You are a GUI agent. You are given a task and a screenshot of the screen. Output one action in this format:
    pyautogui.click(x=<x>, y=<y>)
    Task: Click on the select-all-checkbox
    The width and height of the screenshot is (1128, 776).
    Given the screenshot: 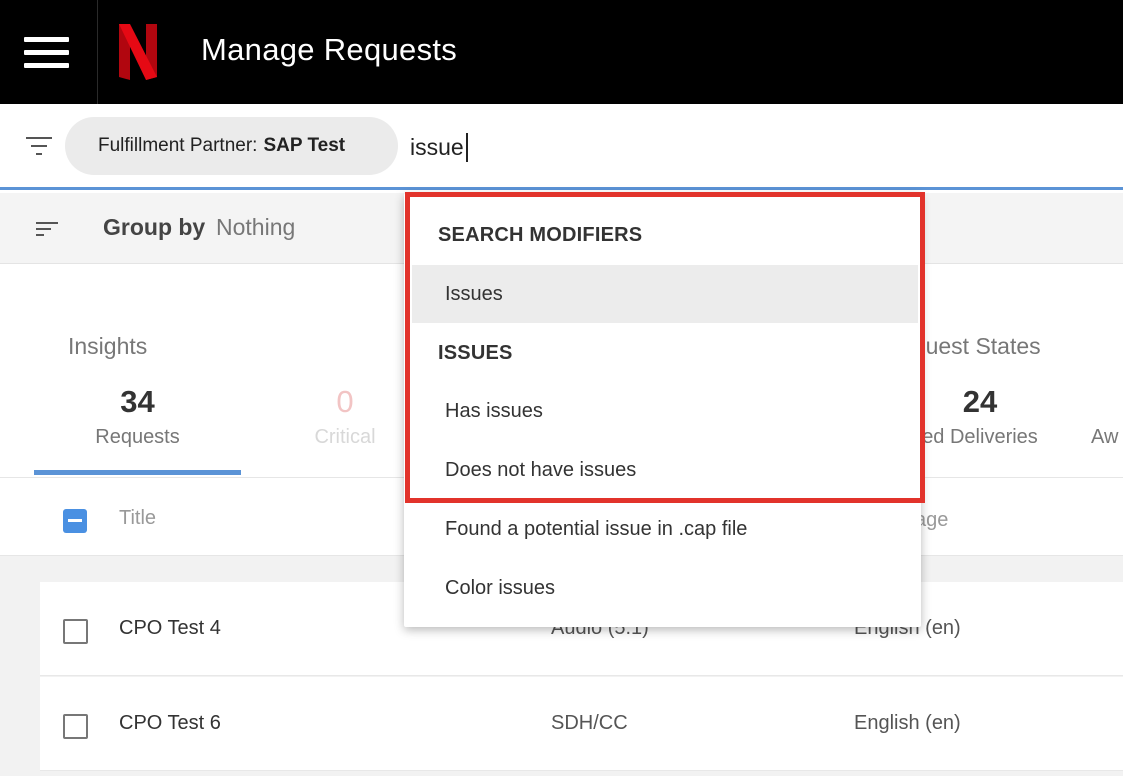 What is the action you would take?
    pyautogui.click(x=75, y=521)
    